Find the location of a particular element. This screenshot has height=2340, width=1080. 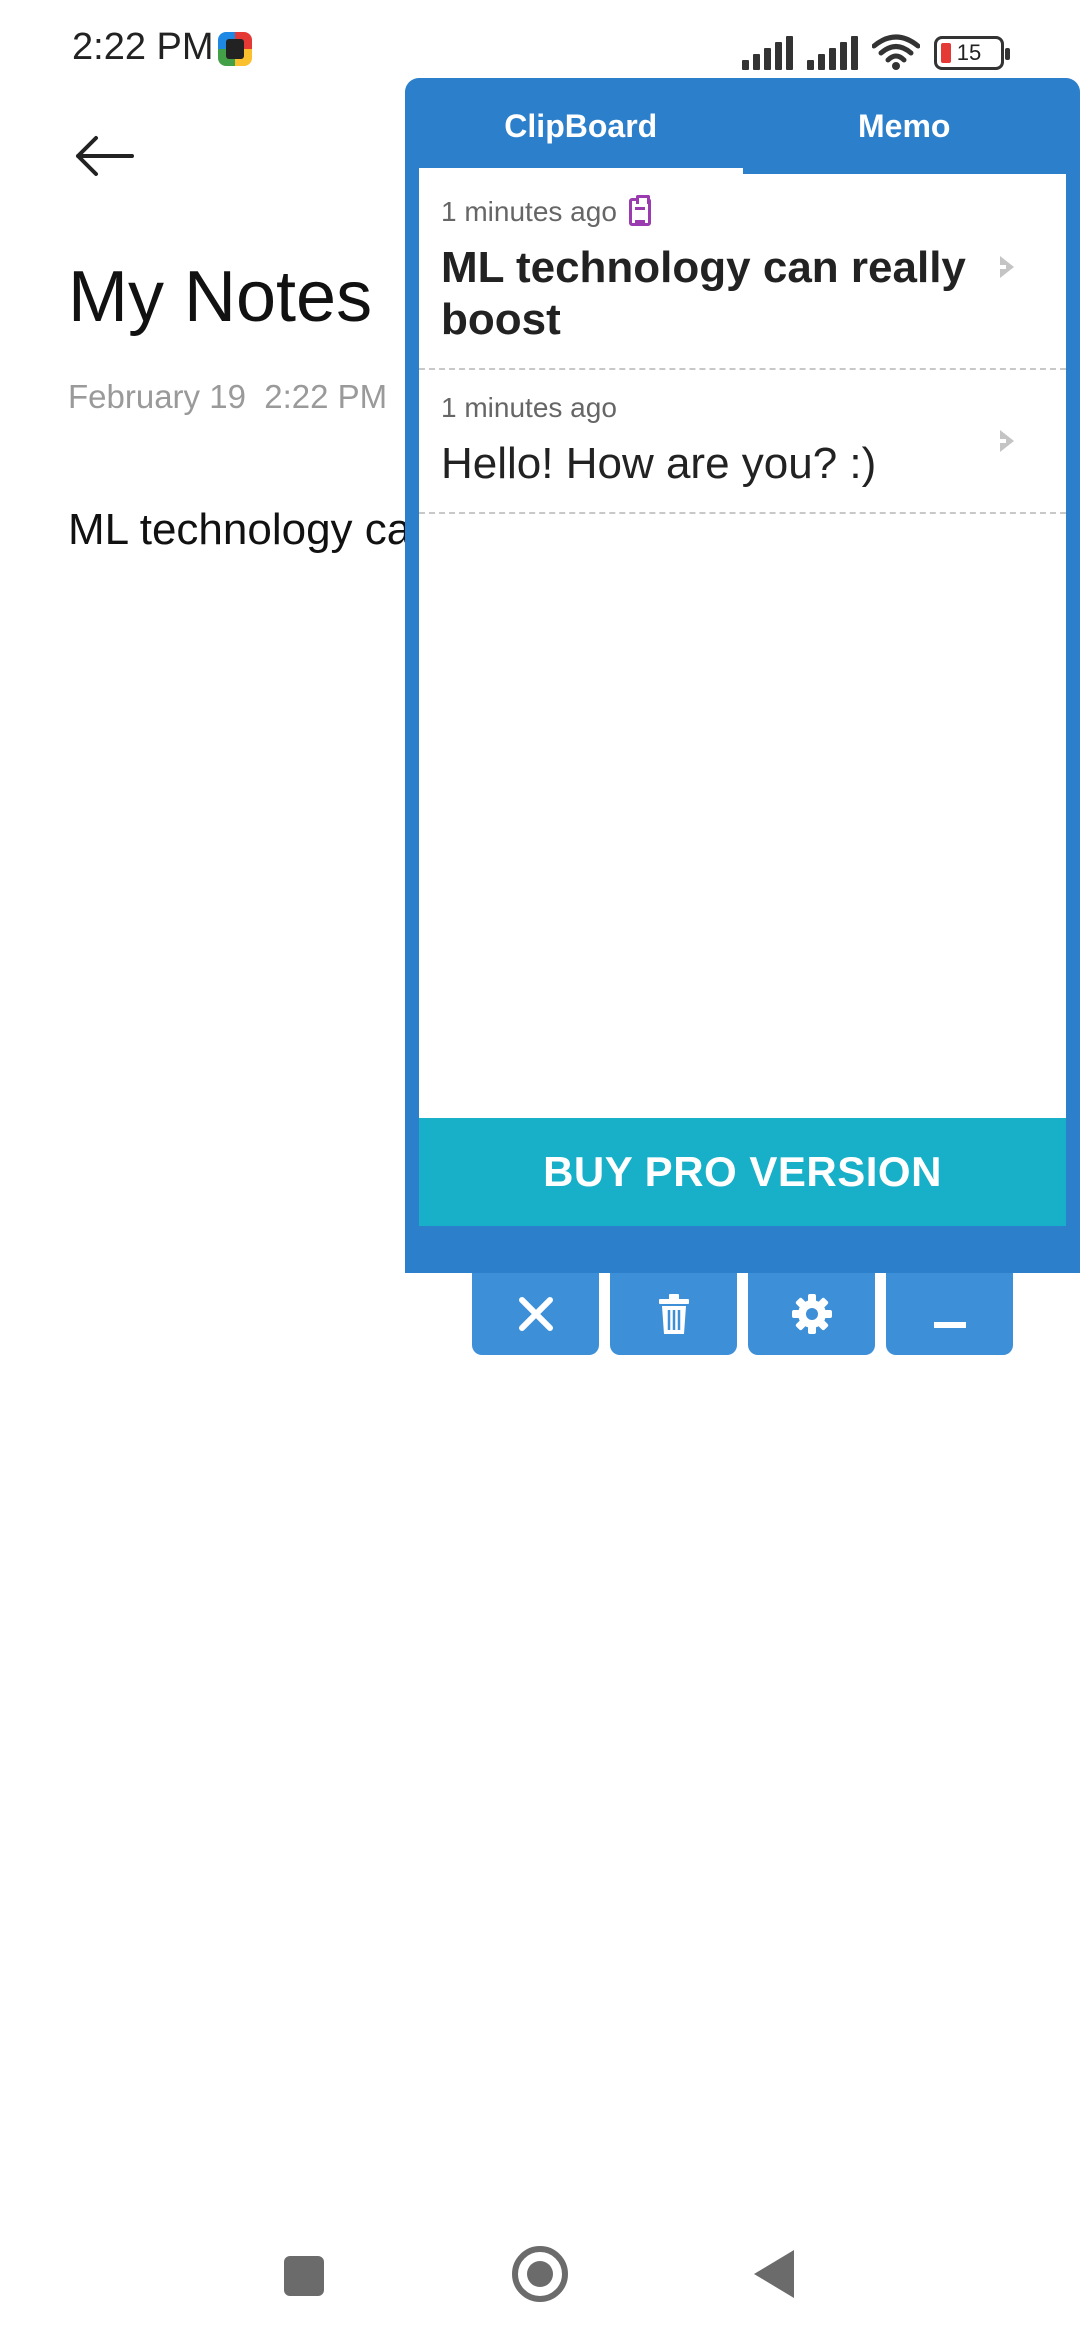

trash-icon is located at coordinates (673, 1314).